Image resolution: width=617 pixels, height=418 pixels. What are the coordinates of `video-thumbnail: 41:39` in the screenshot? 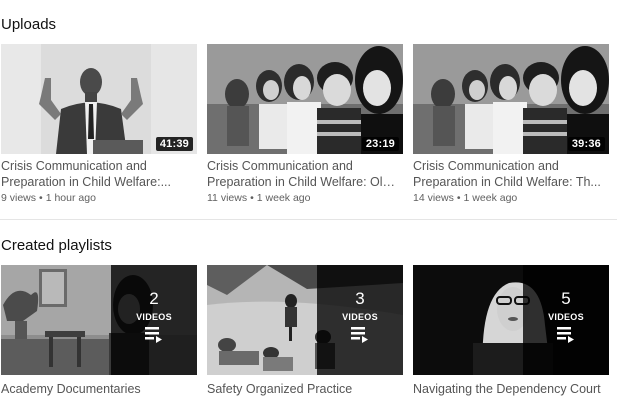 It's located at (99, 99).